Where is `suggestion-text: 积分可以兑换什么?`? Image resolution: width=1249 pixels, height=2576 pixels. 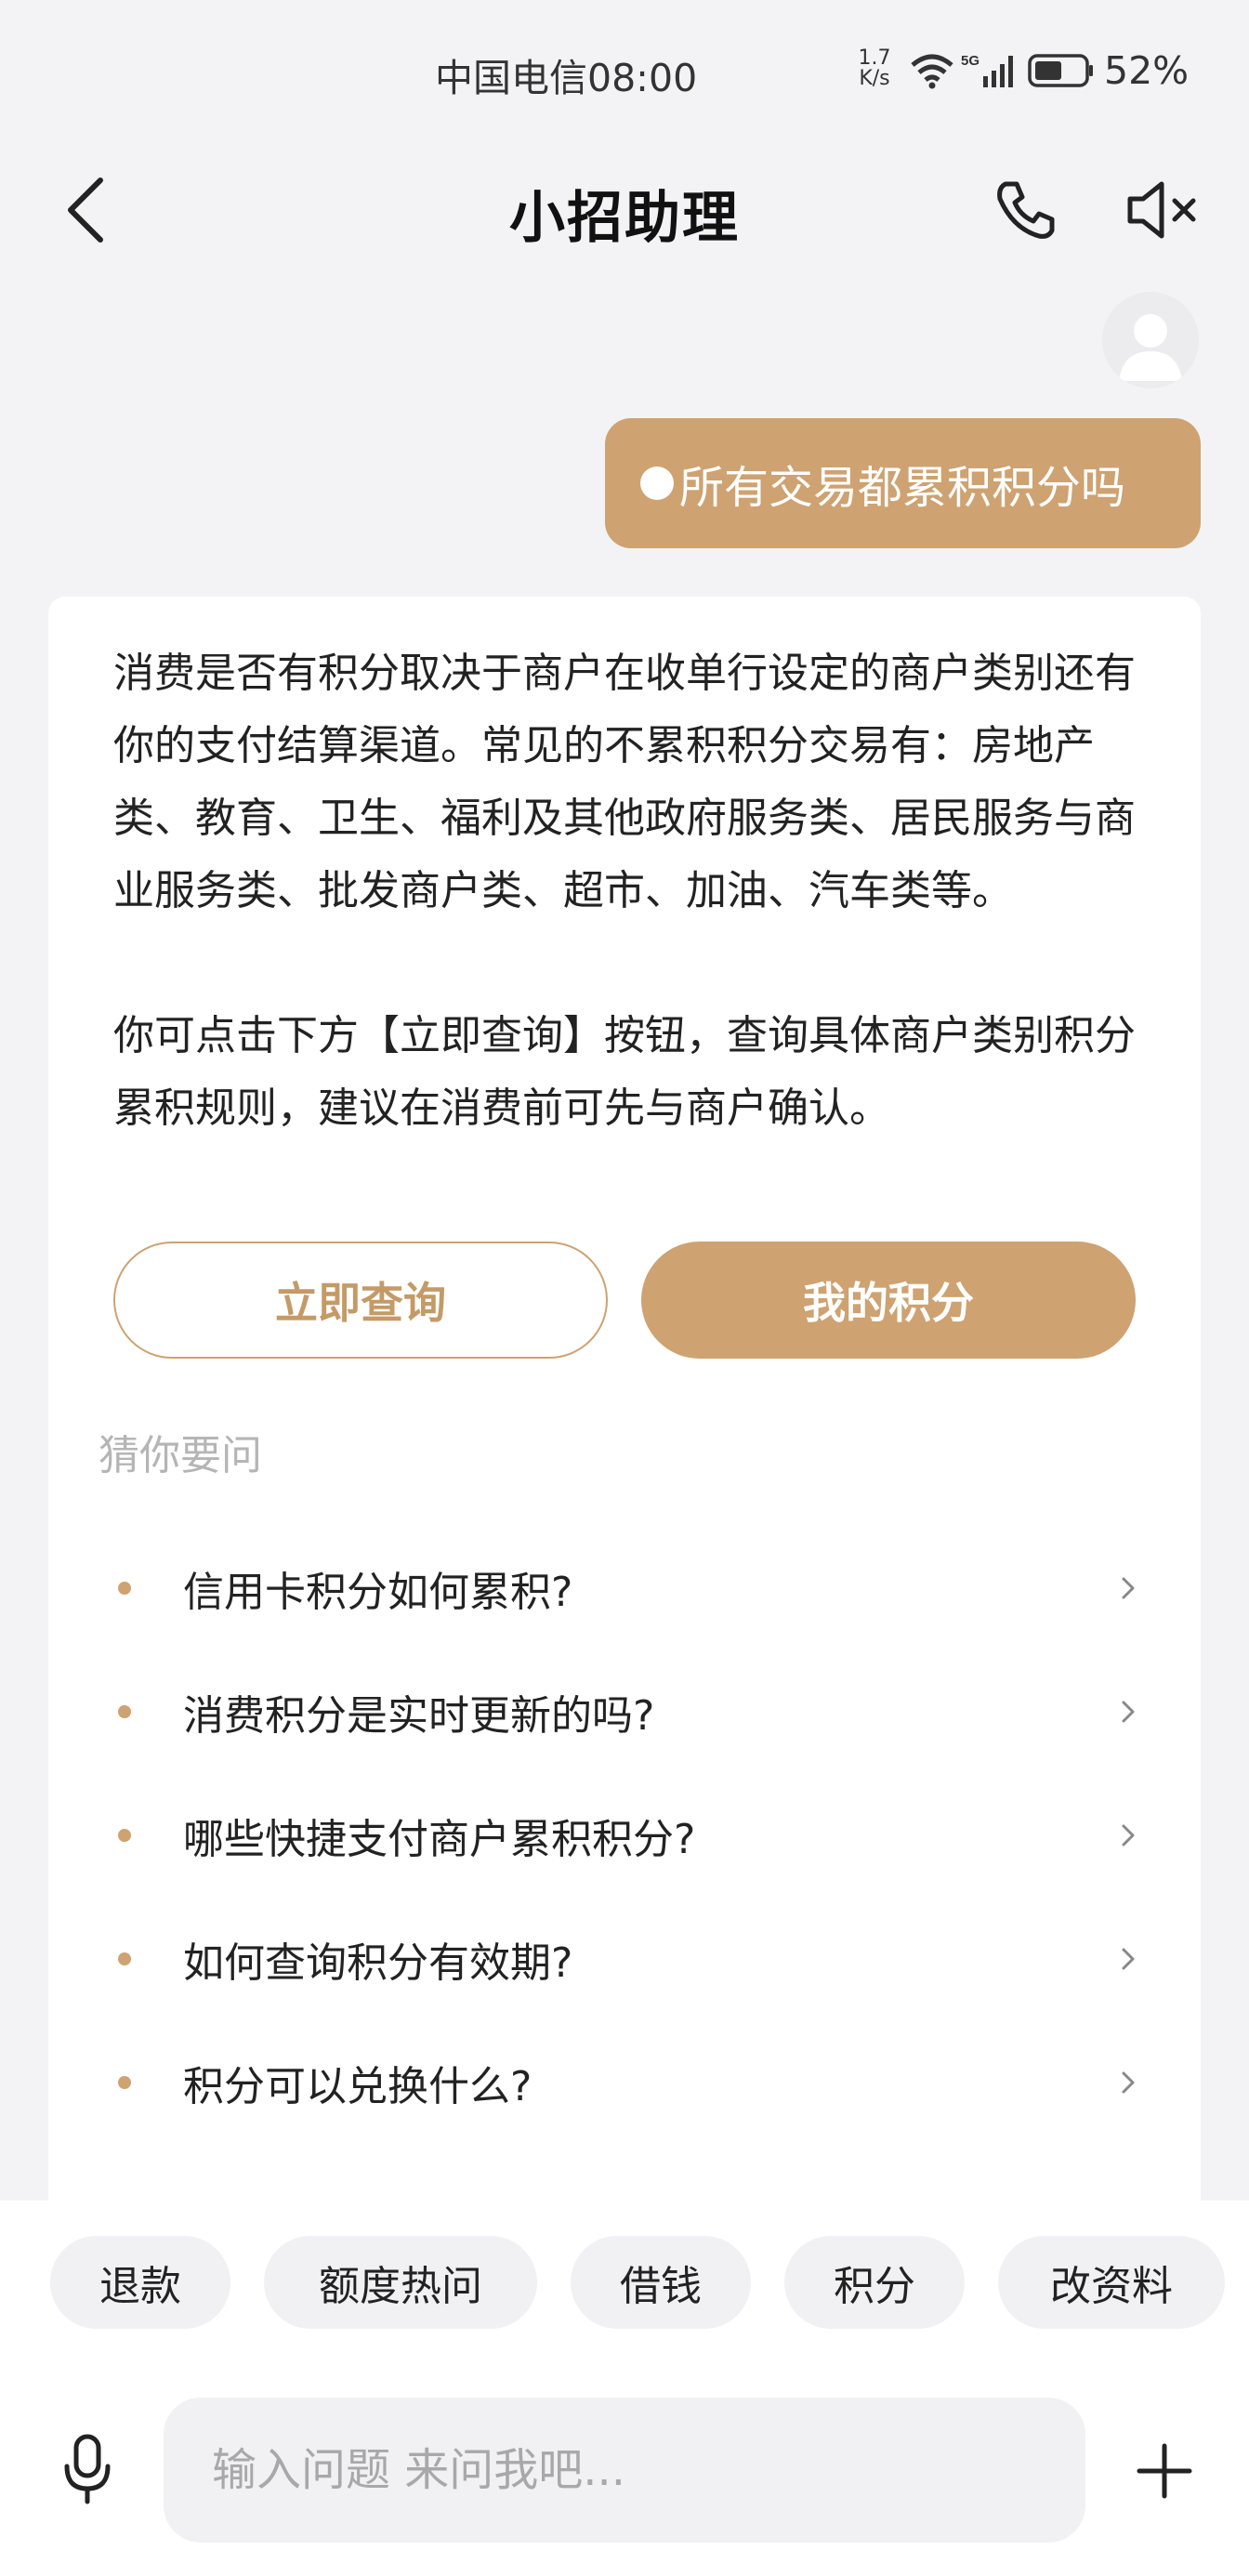
suggestion-text: 积分可以兑换什么? is located at coordinates (357, 2086).